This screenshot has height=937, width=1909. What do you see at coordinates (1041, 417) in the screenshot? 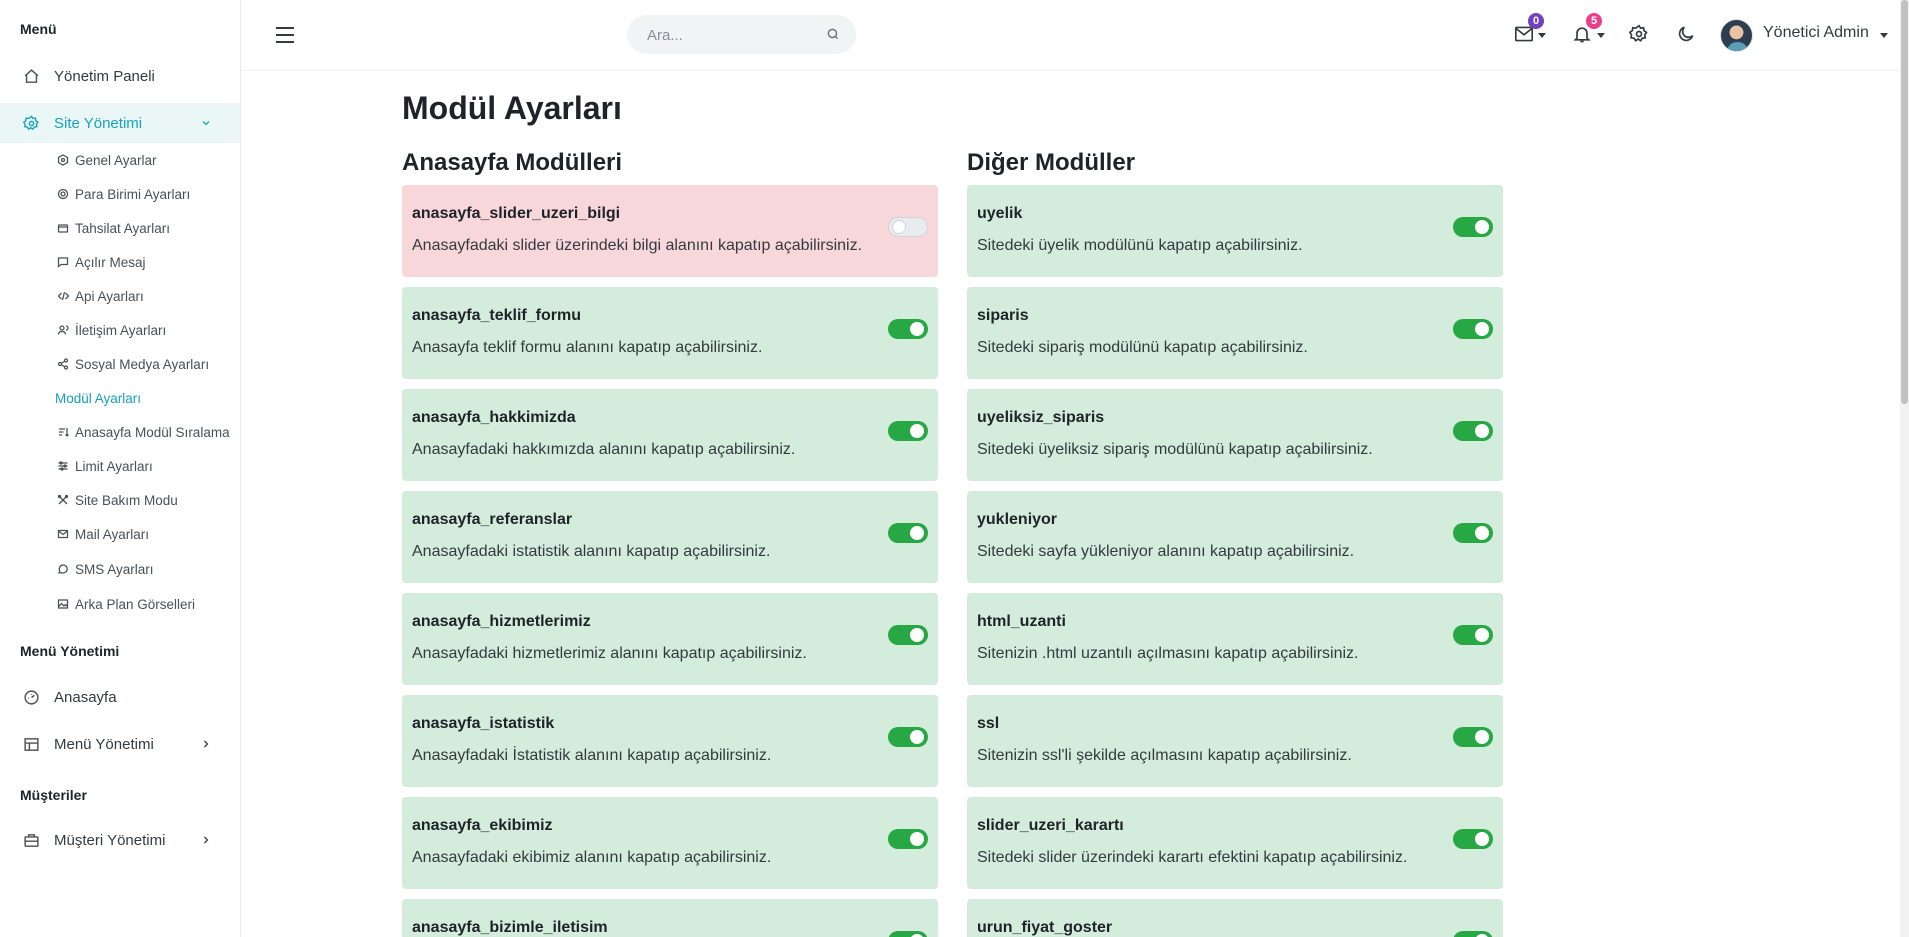
I see `module-key: uyeliksiz_siparis` at bounding box center [1041, 417].